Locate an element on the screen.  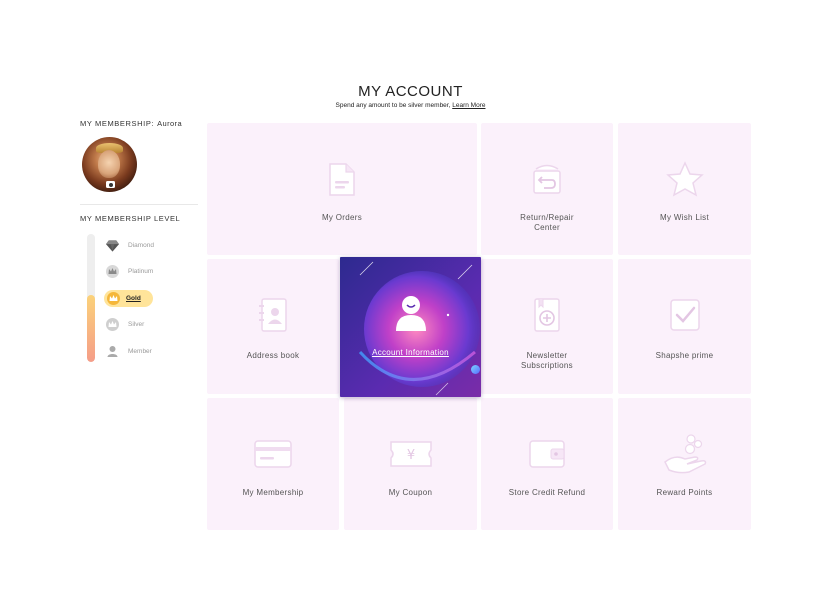
membership-heading-label: MY MEMBERSHIP: is located at coordinates (117, 123).